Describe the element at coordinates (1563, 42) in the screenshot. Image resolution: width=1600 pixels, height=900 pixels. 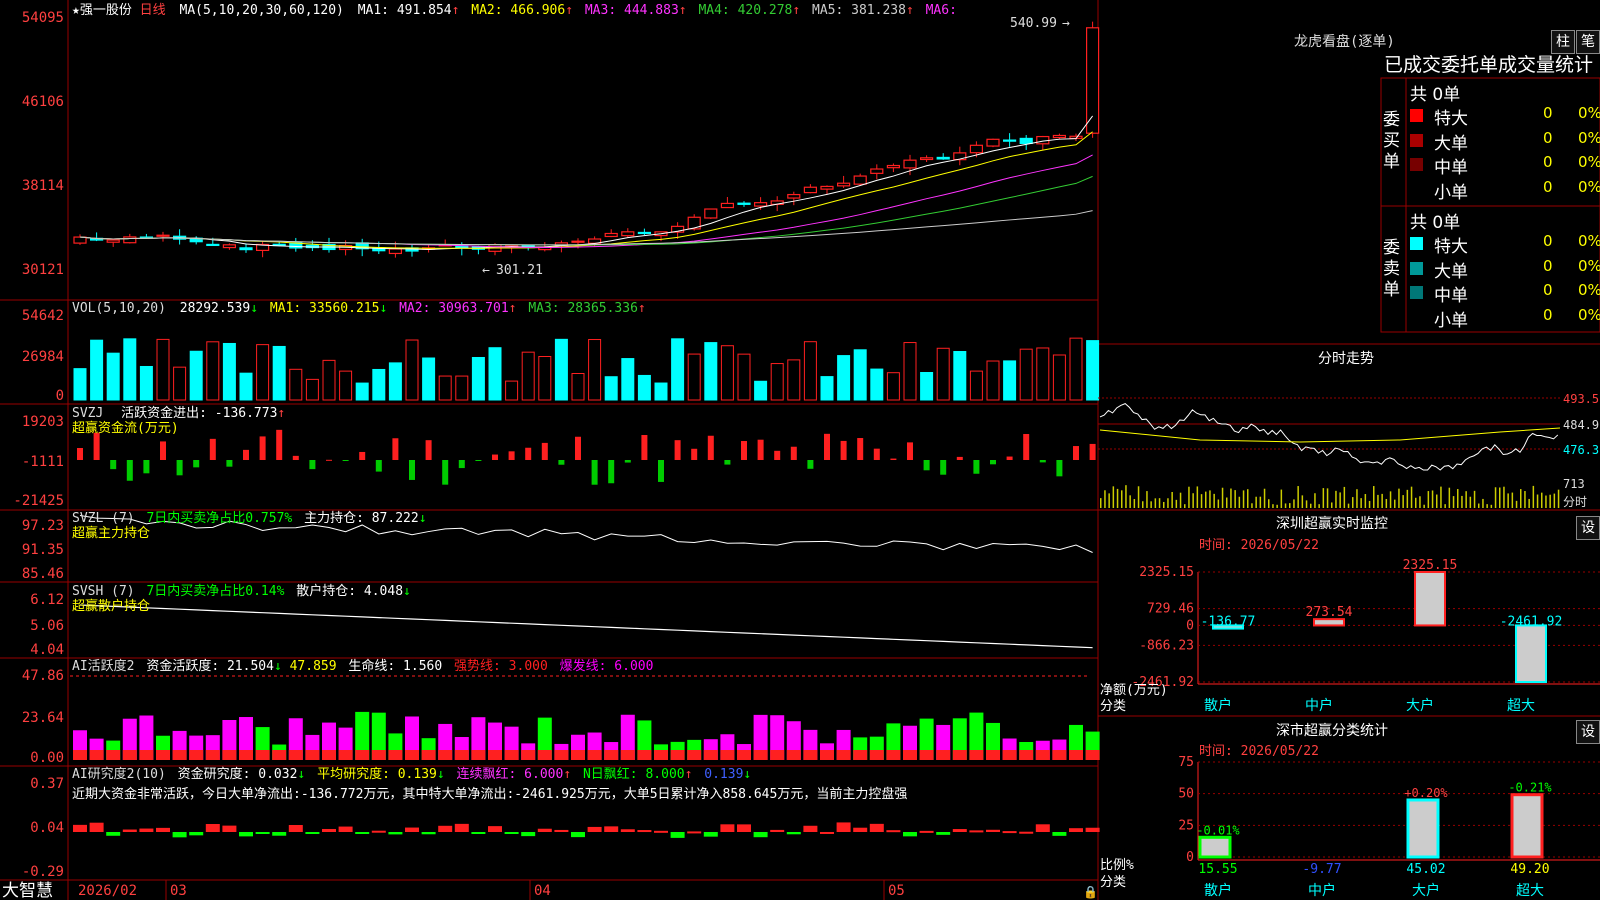
I see `bar-view-tab: 柱` at that location.